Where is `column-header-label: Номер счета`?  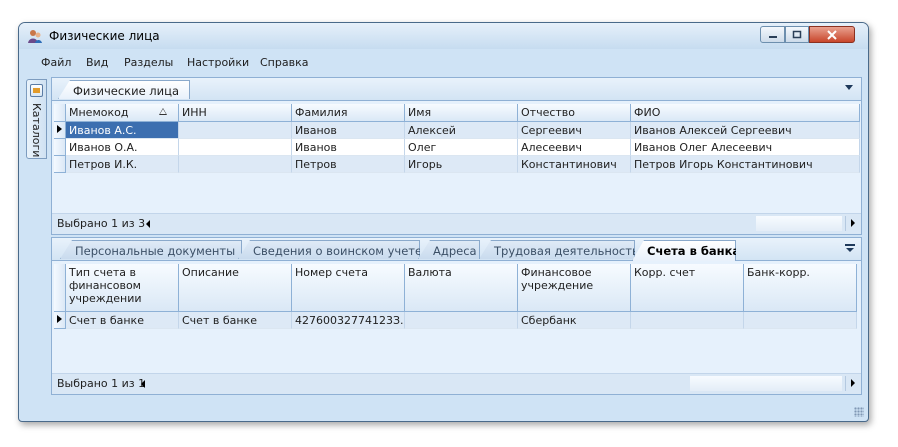 column-header-label: Номер счета is located at coordinates (332, 272).